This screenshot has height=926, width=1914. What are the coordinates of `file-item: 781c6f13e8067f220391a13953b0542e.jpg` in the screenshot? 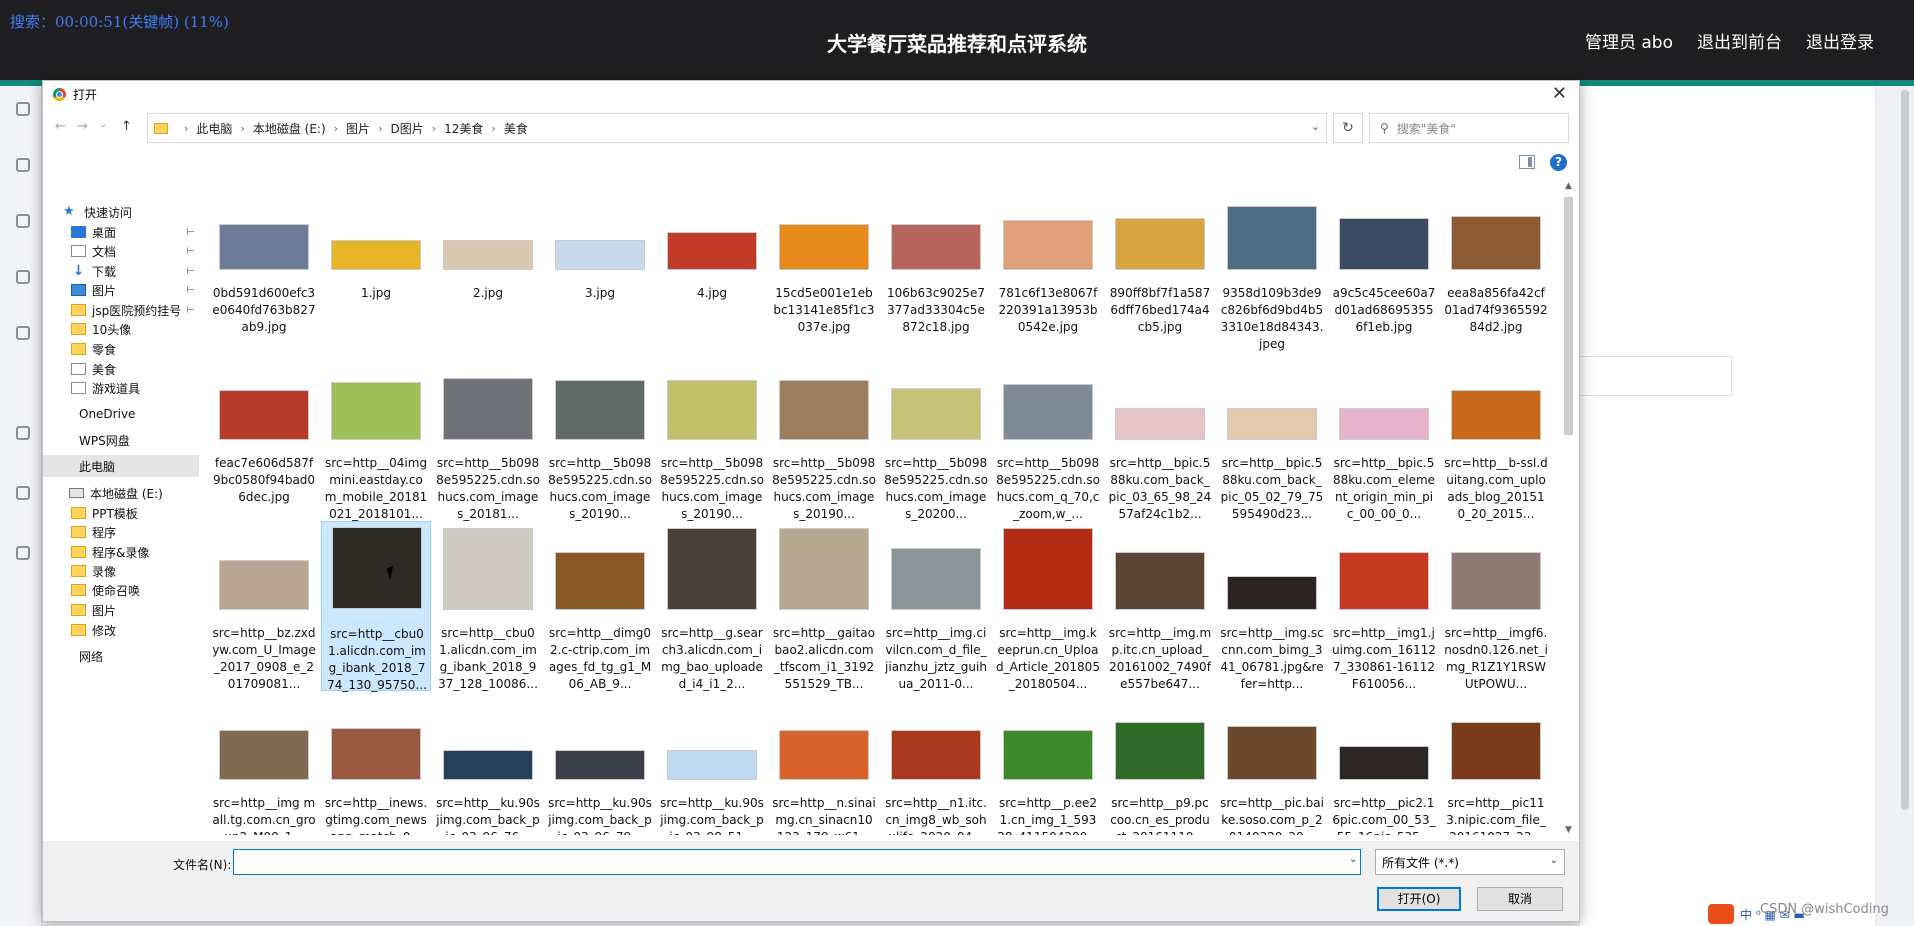 It's located at (1048, 266).